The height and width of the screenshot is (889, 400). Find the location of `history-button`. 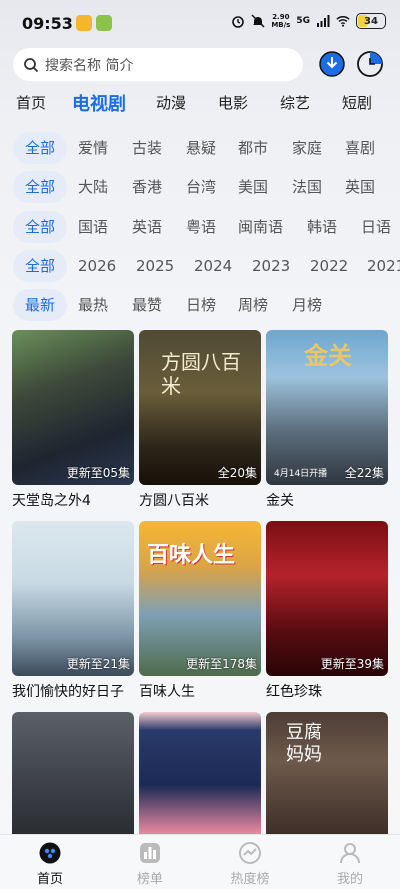

history-button is located at coordinates (370, 64).